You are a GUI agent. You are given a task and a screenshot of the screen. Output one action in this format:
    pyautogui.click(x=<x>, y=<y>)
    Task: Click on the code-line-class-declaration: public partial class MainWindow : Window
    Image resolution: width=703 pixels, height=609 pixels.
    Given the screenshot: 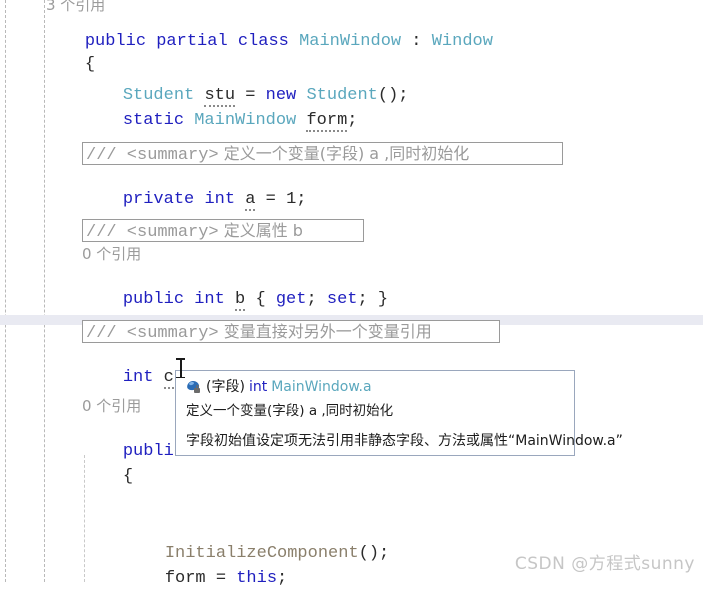 What is the action you would take?
    pyautogui.click(x=268, y=42)
    